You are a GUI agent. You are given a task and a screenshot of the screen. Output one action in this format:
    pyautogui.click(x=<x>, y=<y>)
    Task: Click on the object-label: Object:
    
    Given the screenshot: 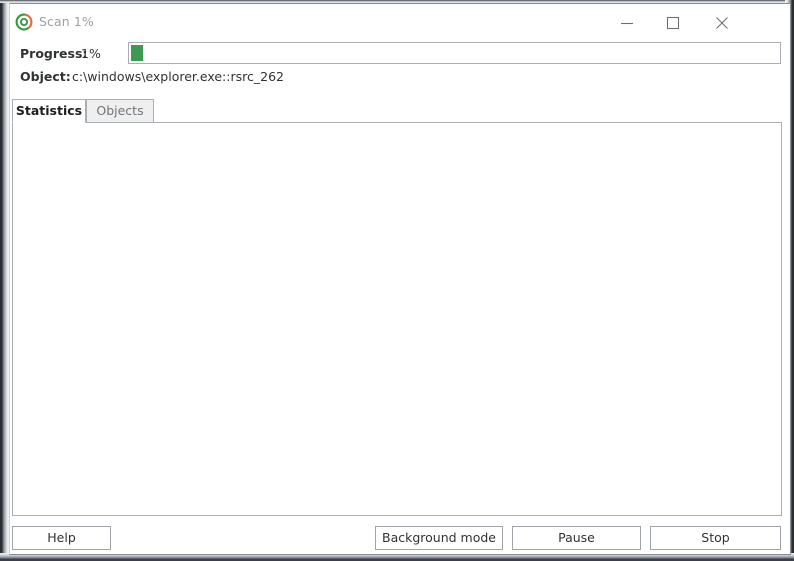 What is the action you would take?
    pyautogui.click(x=45, y=76)
    